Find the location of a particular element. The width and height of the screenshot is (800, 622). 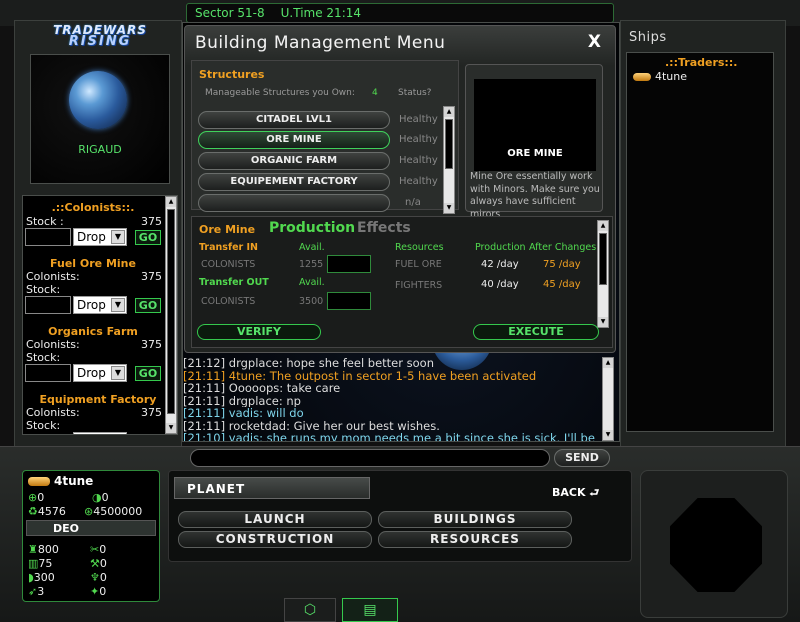

stat-probe: ✦0 is located at coordinates (98, 591).